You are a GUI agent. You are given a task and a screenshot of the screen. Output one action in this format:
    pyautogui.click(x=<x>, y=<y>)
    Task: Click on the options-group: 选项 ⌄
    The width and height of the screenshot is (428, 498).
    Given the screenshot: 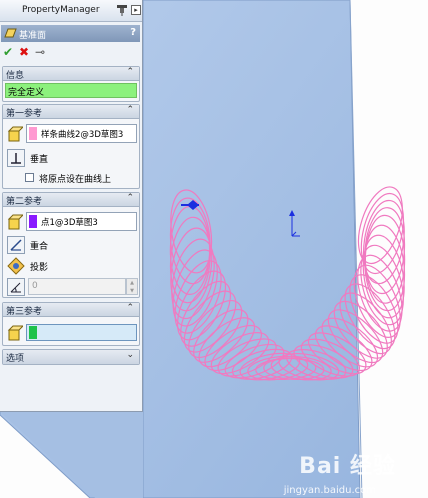 What is the action you would take?
    pyautogui.click(x=71, y=357)
    